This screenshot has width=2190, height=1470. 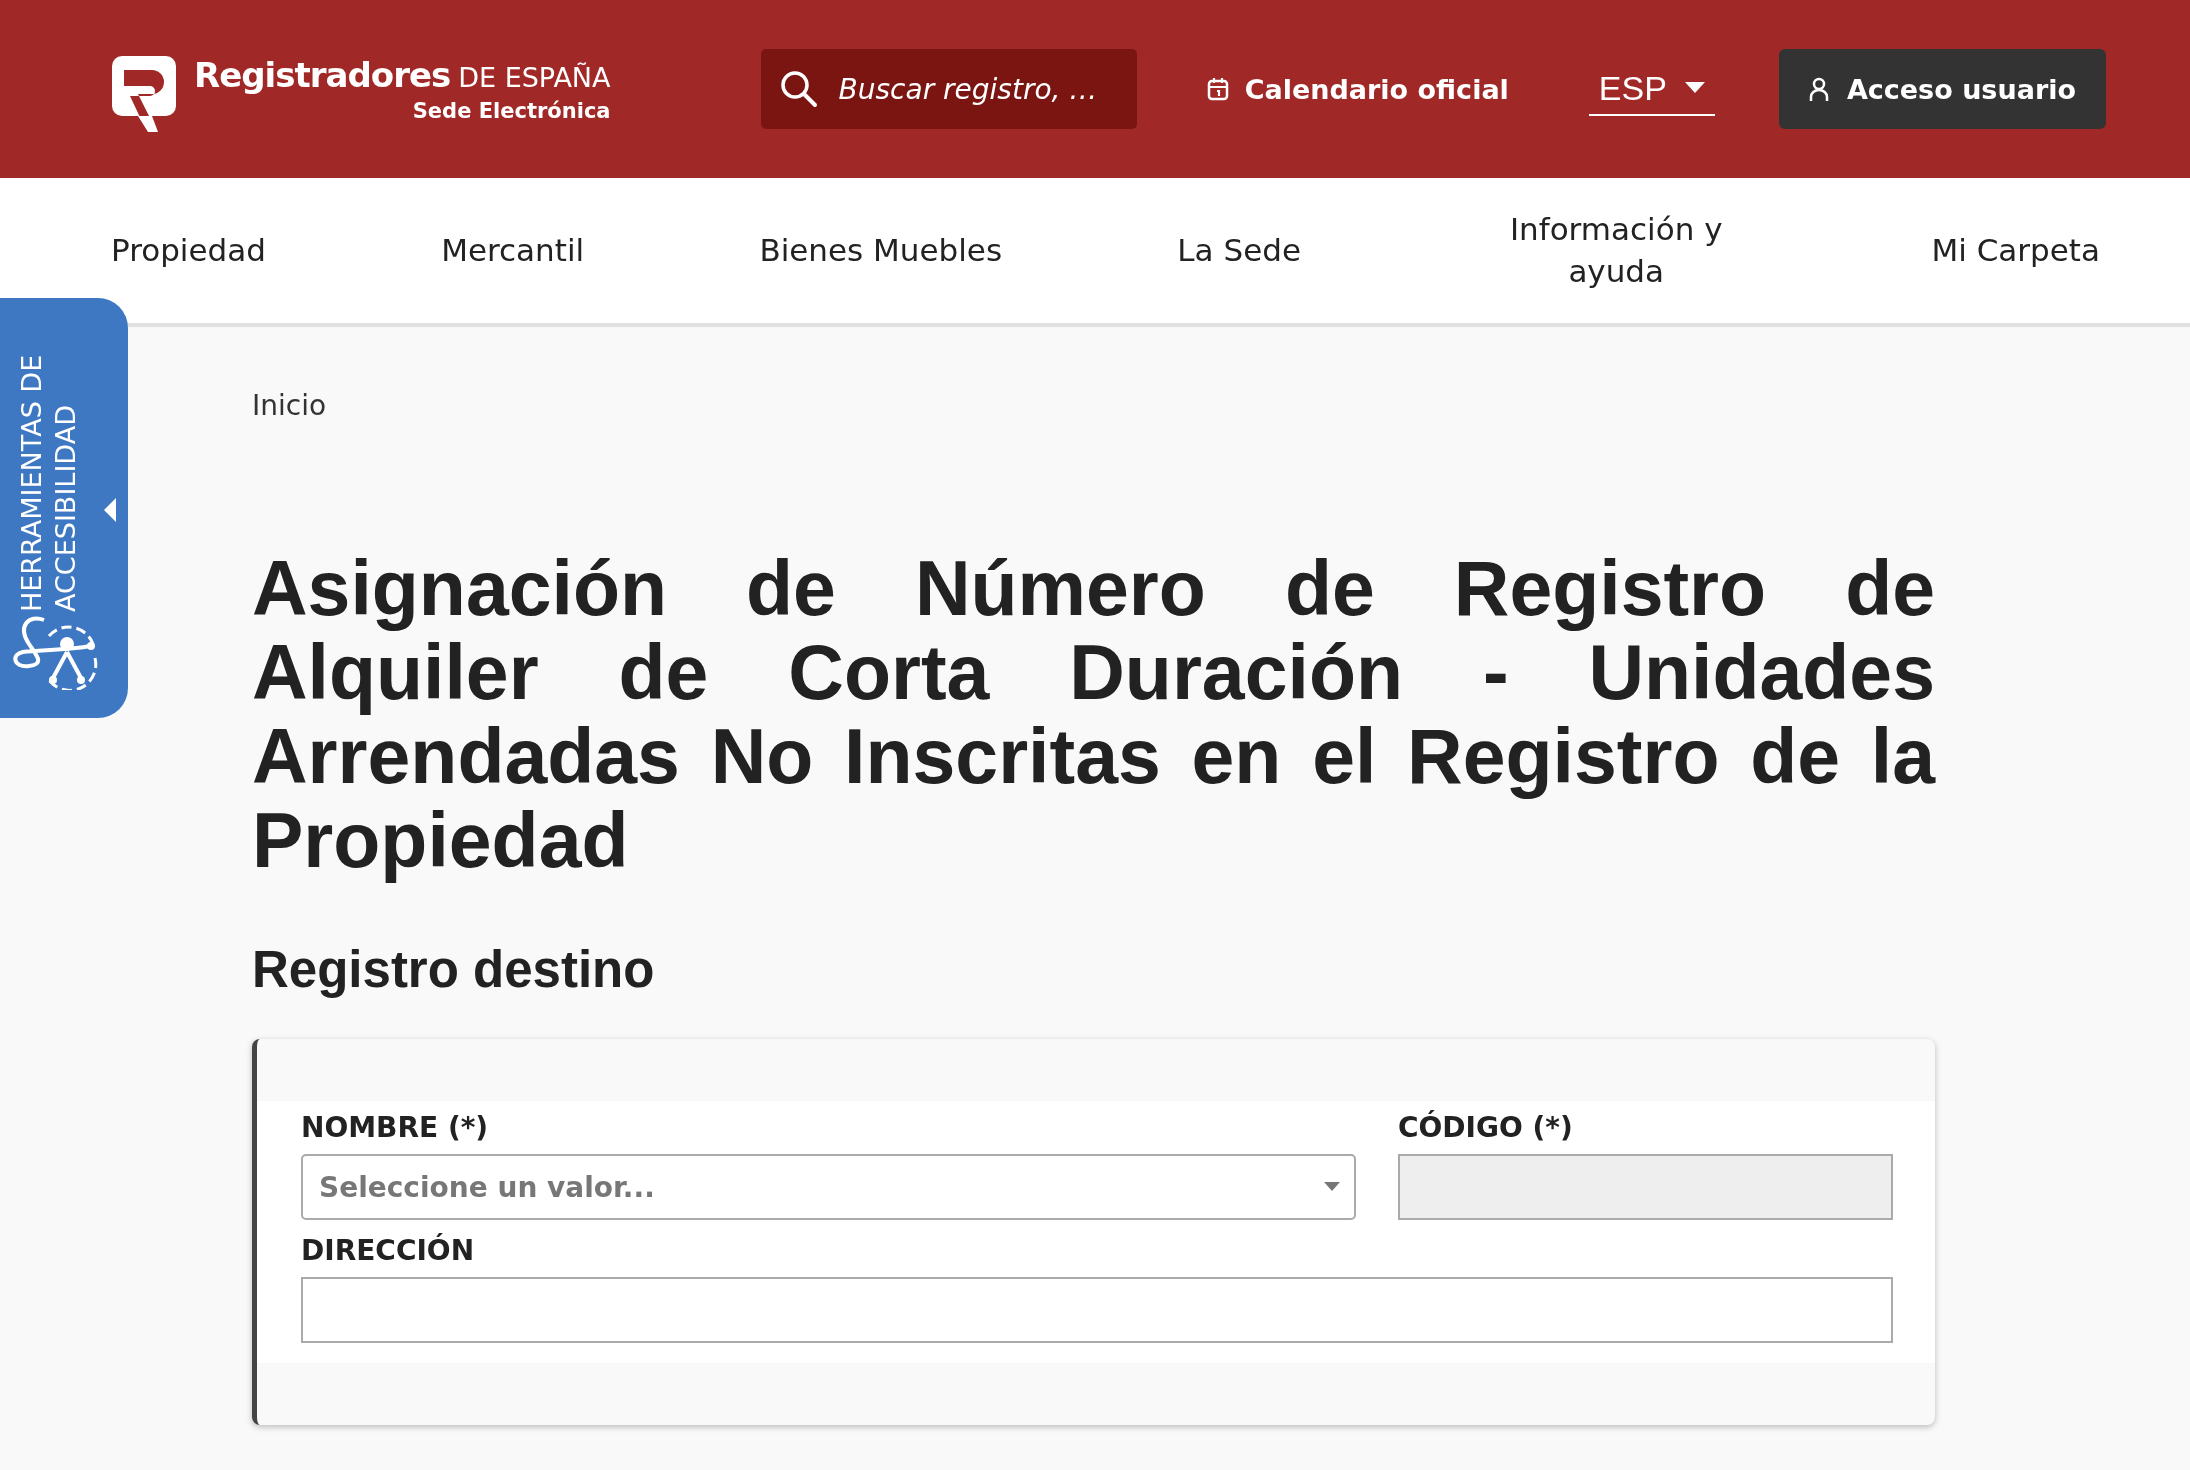 I want to click on nav-link: Mi Carpeta, so click(x=2015, y=250).